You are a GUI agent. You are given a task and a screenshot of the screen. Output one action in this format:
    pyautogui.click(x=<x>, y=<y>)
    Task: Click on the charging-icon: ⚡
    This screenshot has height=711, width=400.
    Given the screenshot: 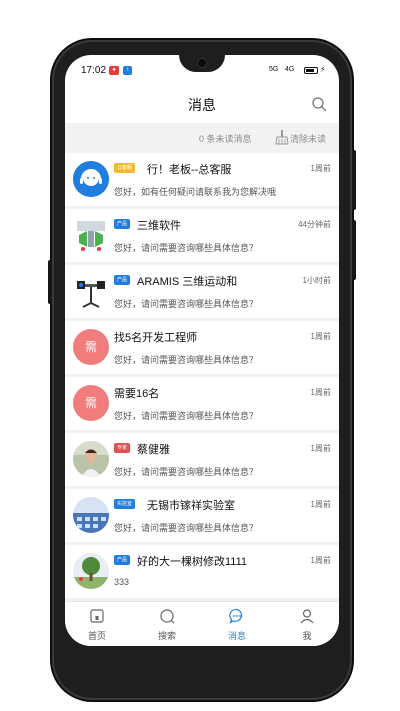 What is the action you would take?
    pyautogui.click(x=323, y=69)
    